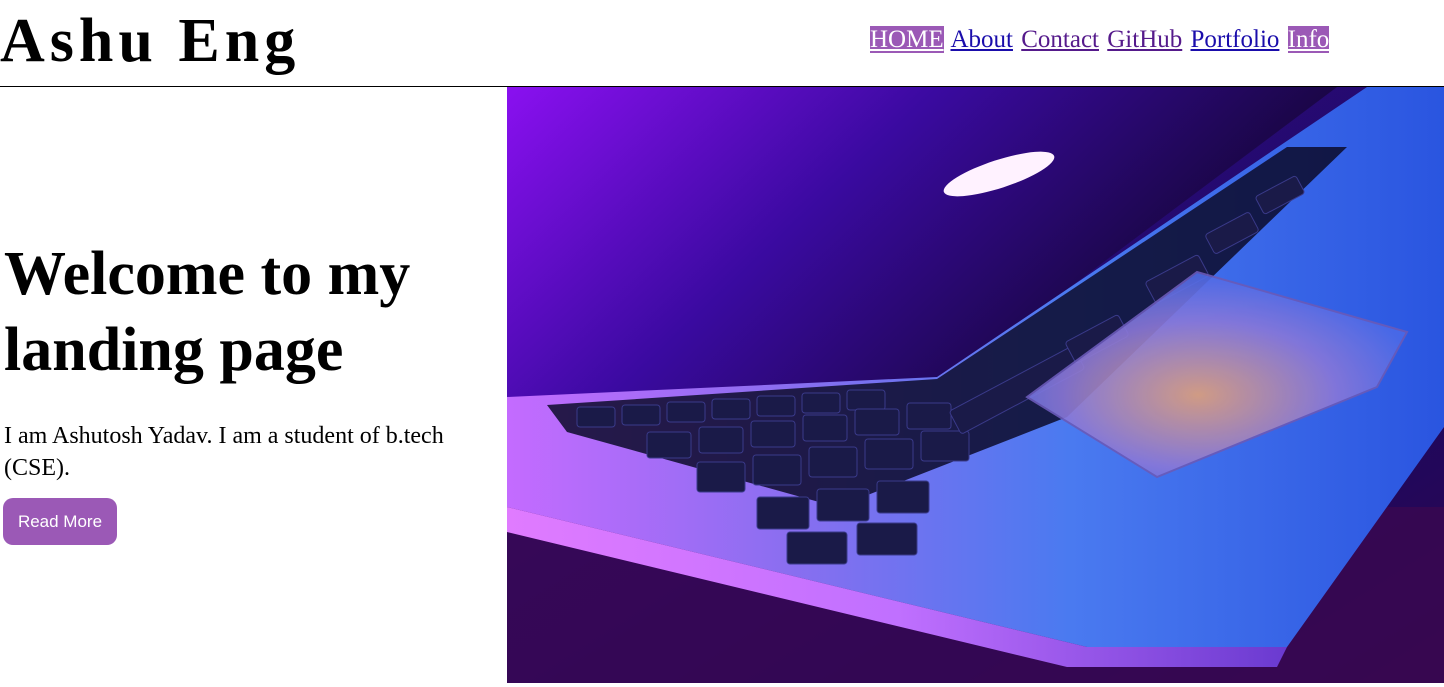 The width and height of the screenshot is (1444, 687). What do you see at coordinates (1060, 39) in the screenshot?
I see `nav-link-contact: Contact` at bounding box center [1060, 39].